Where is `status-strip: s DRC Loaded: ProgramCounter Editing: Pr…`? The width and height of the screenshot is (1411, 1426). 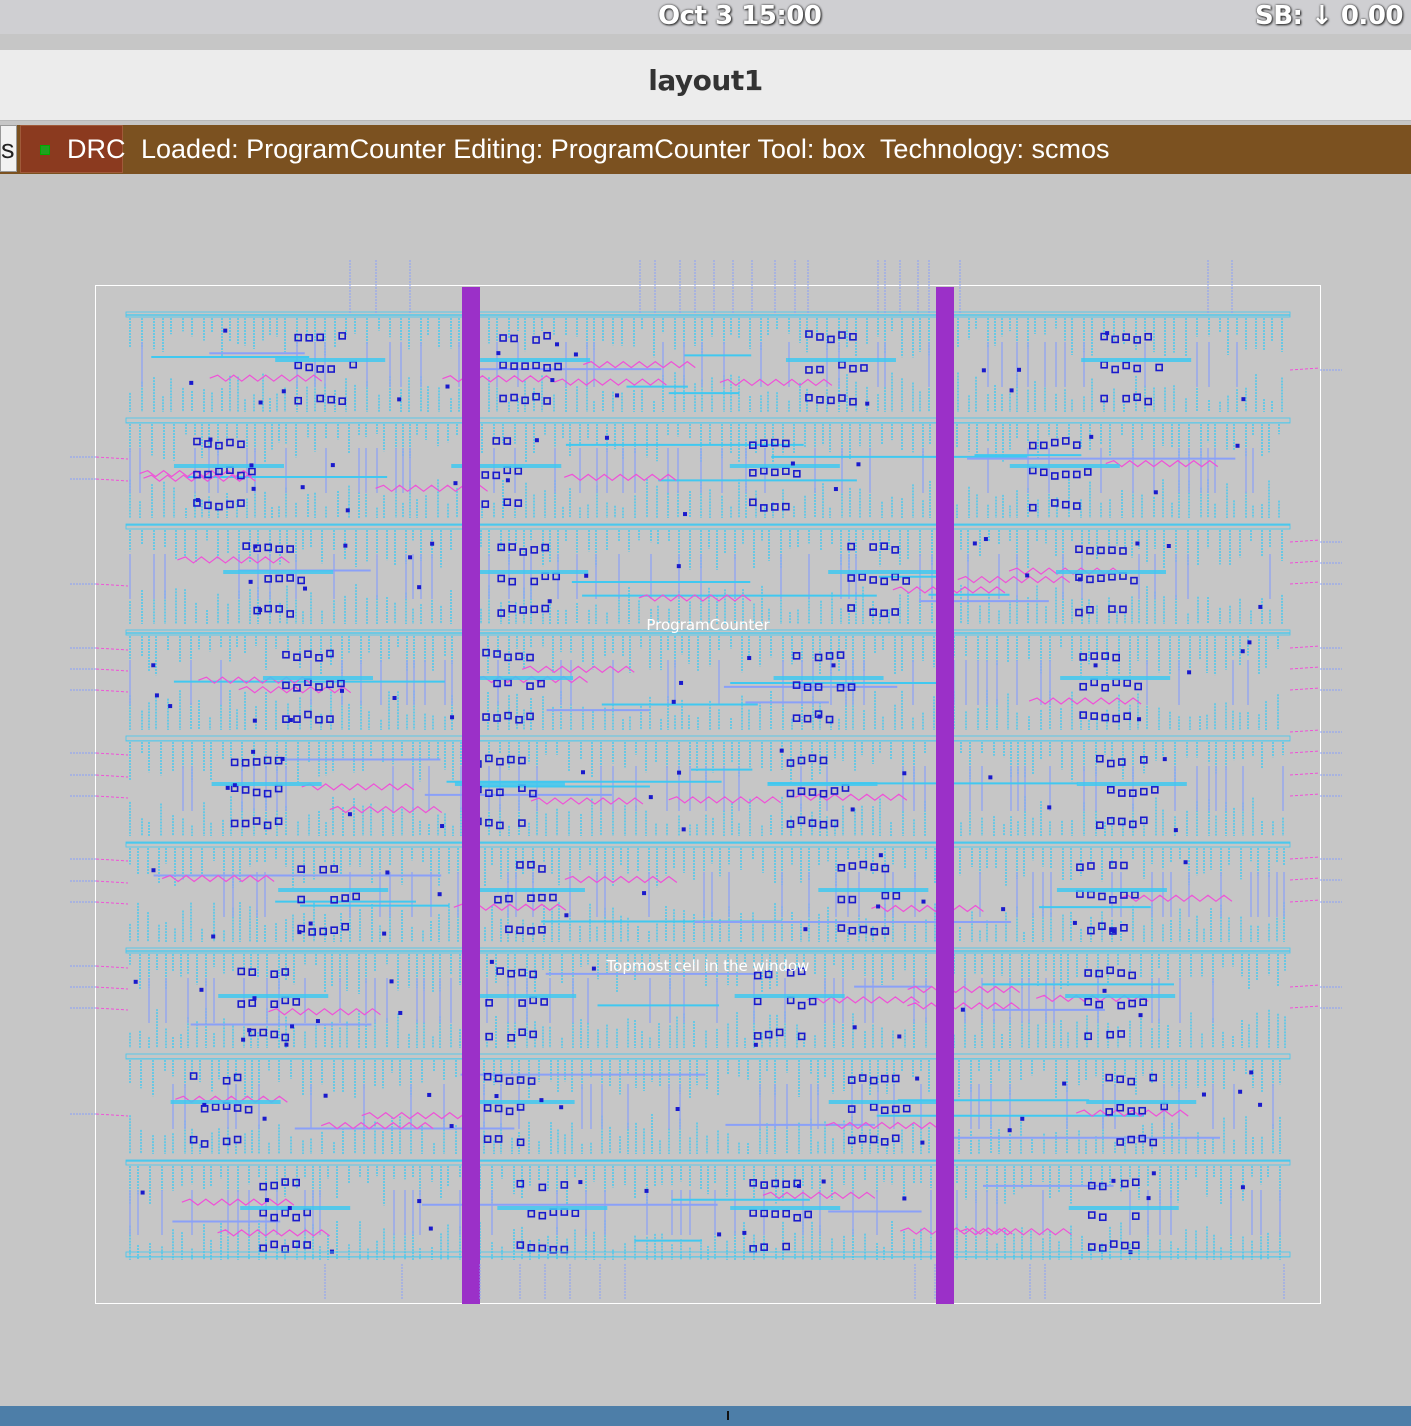
status-strip: s DRC Loaded: ProgramCounter Editing: Pr… is located at coordinates (705, 149).